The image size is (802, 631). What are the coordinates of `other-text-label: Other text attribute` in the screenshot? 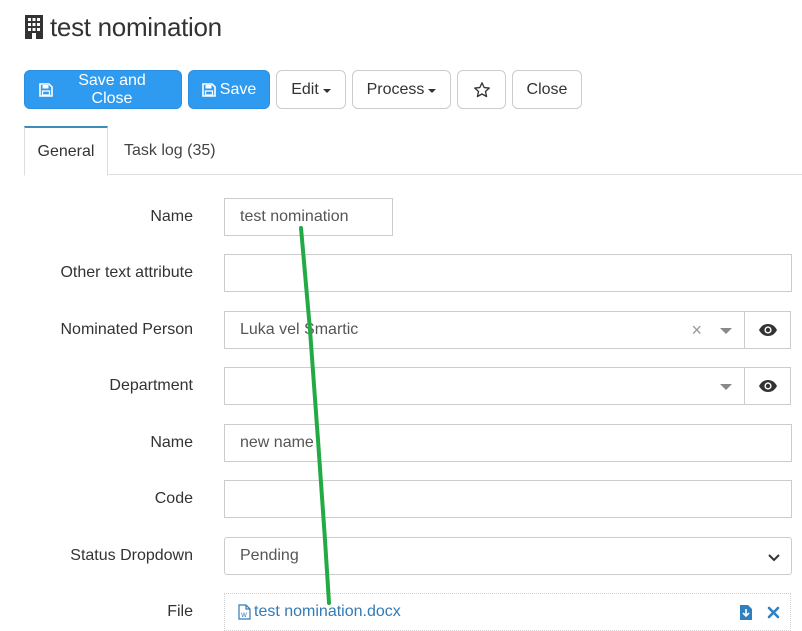 It's located at (126, 272).